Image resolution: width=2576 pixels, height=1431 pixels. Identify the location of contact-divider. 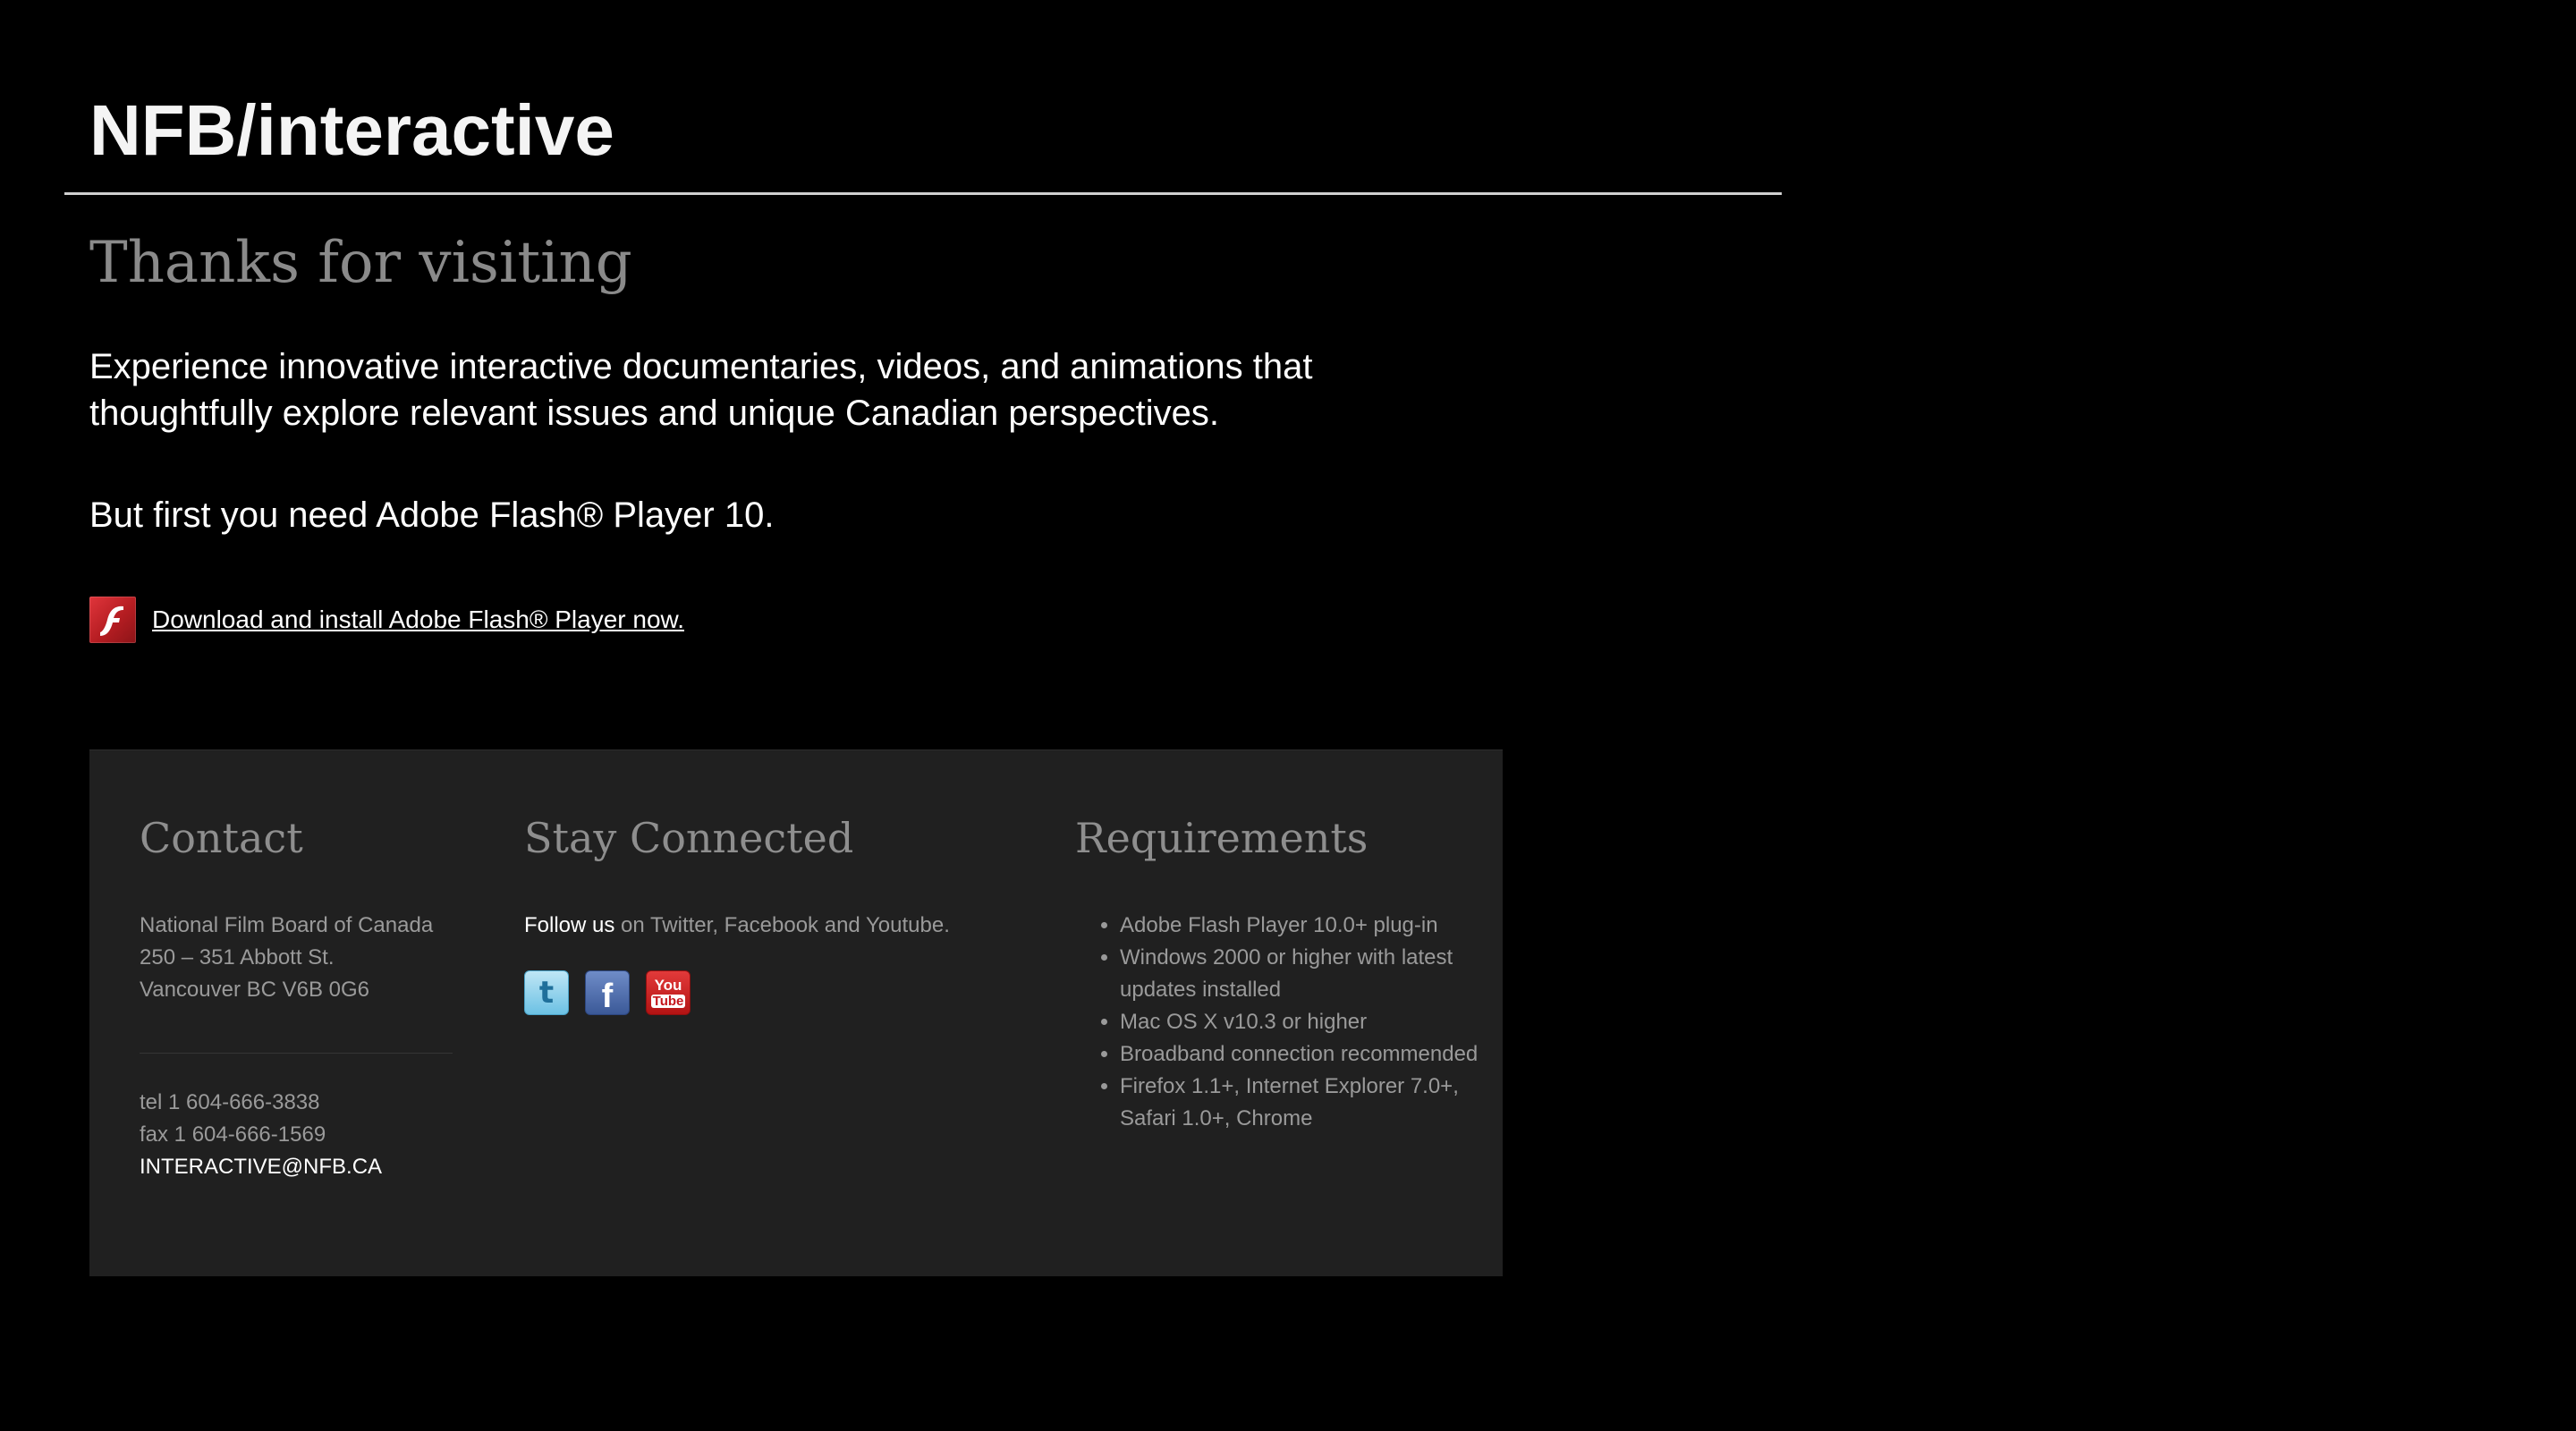
(296, 1054).